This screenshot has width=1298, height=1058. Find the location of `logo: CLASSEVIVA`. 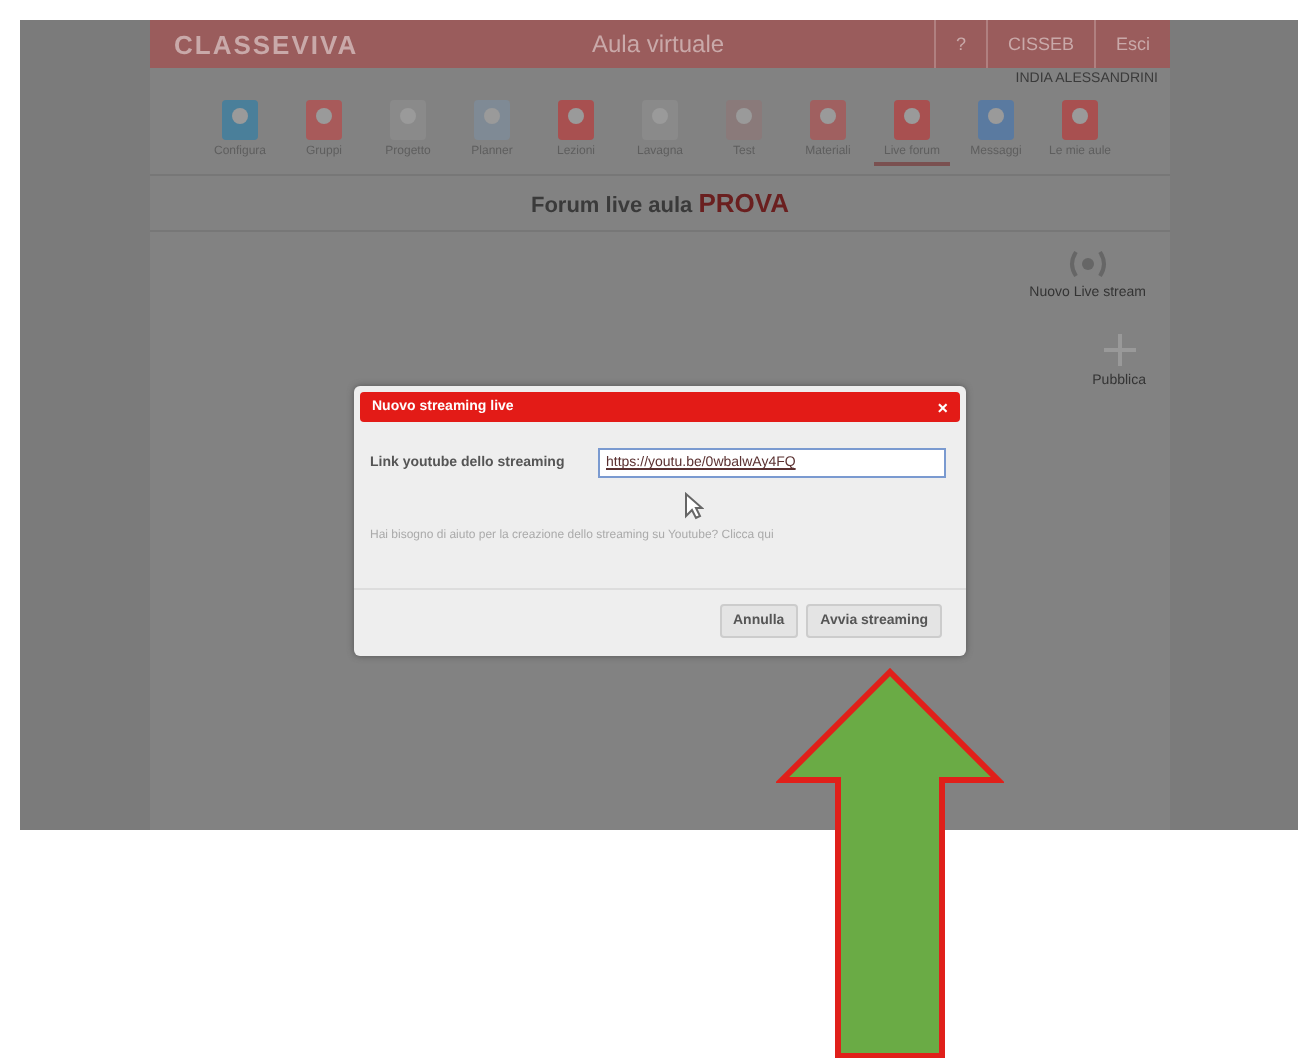

logo: CLASSEVIVA is located at coordinates (266, 44).